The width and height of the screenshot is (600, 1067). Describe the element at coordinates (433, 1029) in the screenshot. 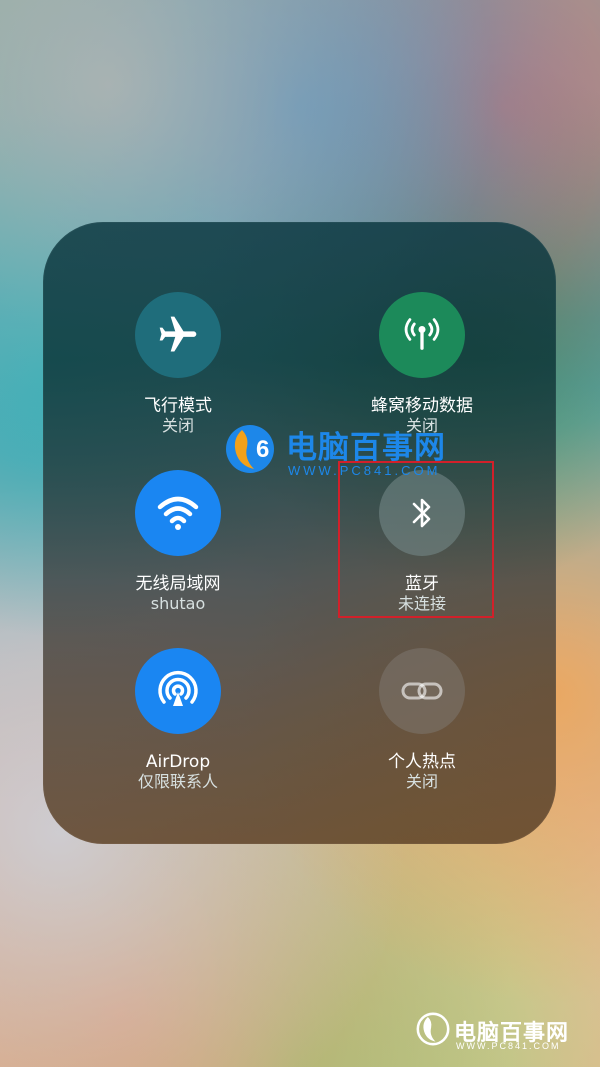

I see `pc841-logo-icon` at that location.